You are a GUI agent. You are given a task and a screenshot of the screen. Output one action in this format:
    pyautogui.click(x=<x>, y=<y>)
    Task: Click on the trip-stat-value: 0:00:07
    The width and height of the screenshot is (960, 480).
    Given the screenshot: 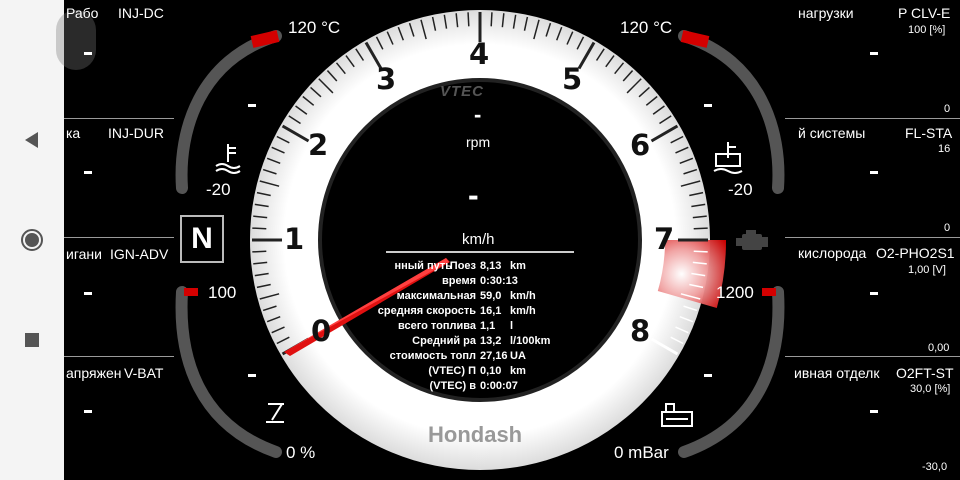 What is the action you would take?
    pyautogui.click(x=499, y=386)
    